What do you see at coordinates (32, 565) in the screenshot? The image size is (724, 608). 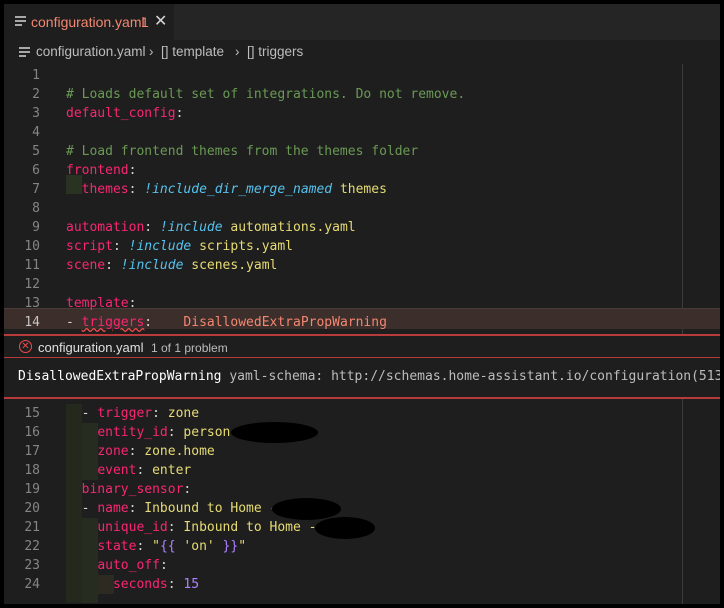 I see `line-number: 23` at bounding box center [32, 565].